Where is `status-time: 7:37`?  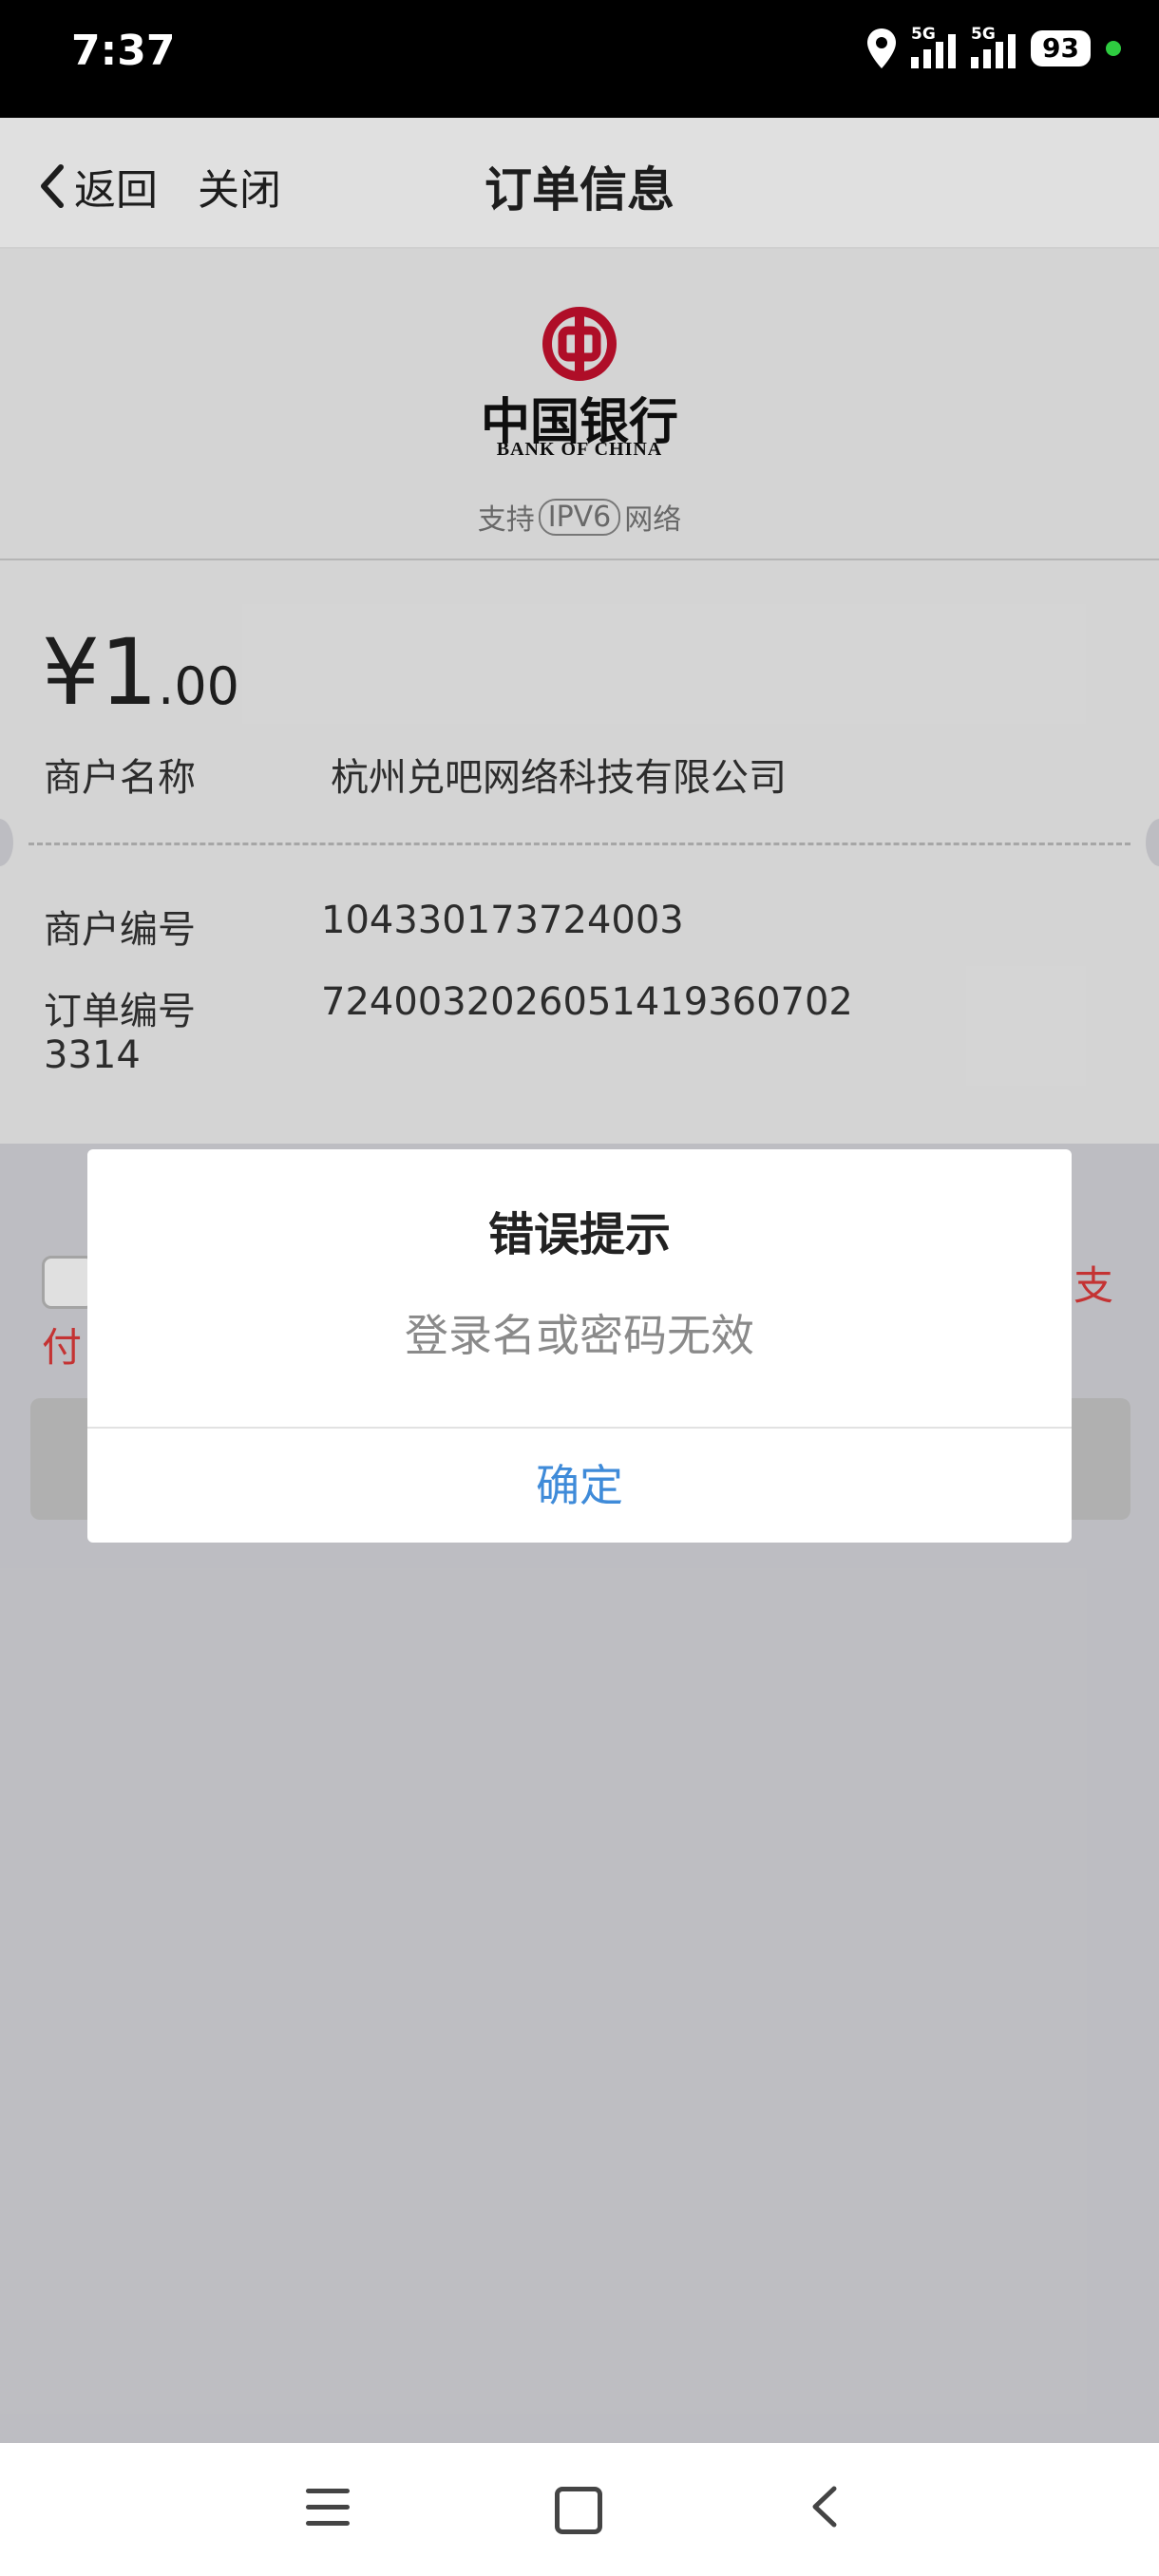 status-time: 7:37 is located at coordinates (123, 51).